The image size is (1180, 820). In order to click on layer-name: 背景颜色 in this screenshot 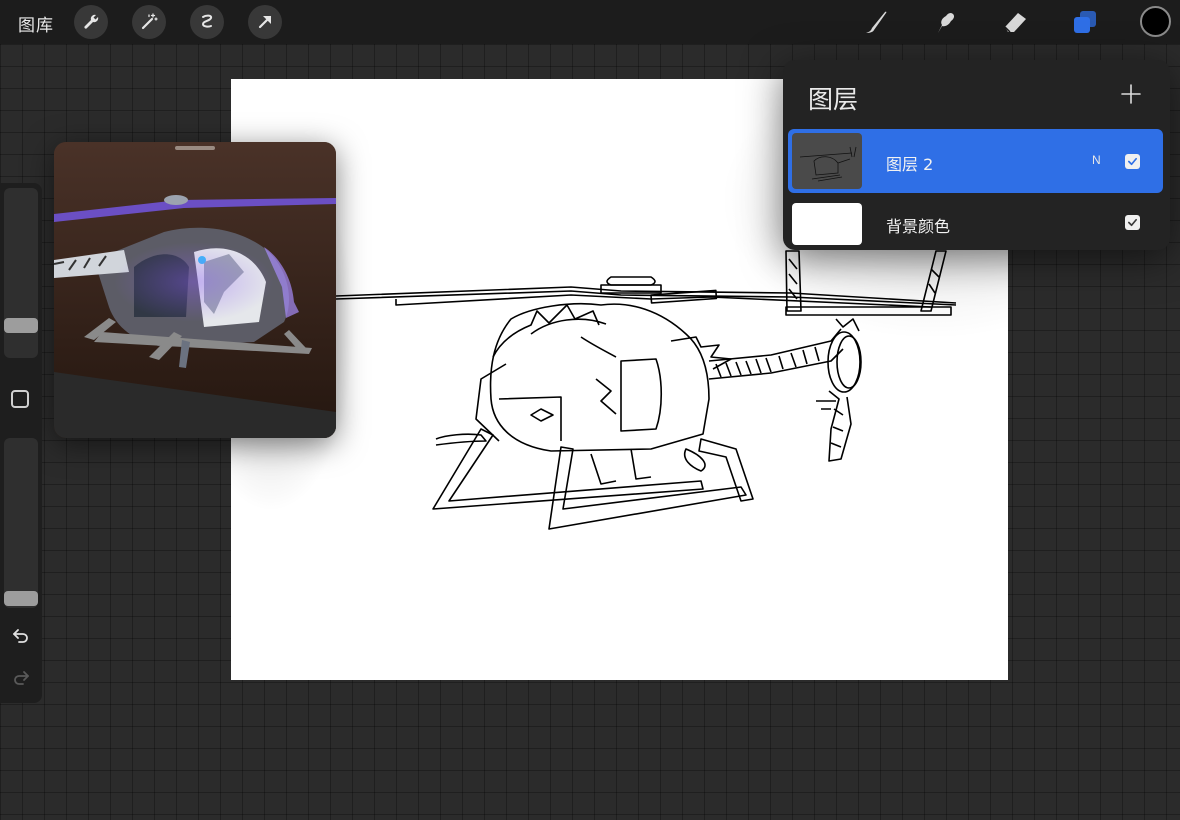, I will do `click(918, 226)`.